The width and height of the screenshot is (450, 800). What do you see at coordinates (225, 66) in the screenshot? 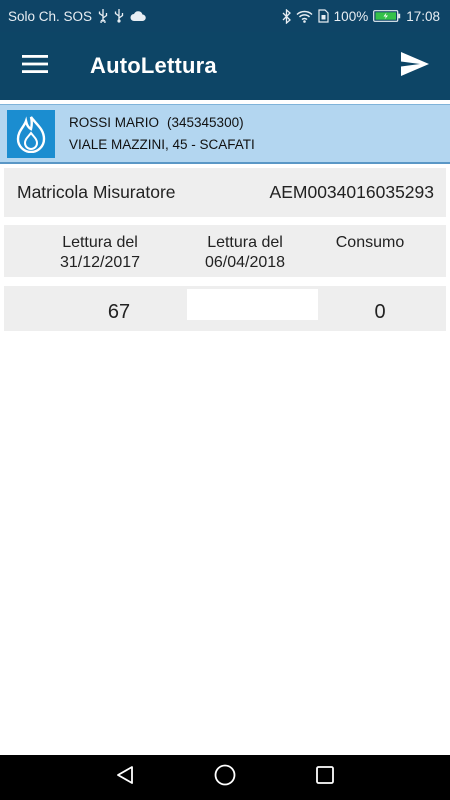
I see `app-bar: AutoLettura` at bounding box center [225, 66].